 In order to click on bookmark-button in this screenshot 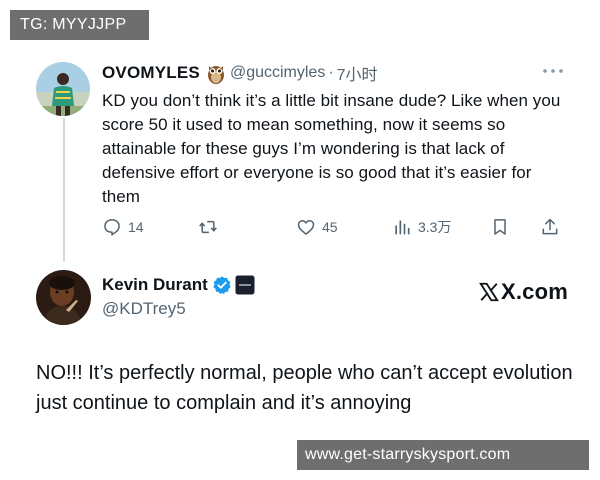, I will do `click(500, 227)`.